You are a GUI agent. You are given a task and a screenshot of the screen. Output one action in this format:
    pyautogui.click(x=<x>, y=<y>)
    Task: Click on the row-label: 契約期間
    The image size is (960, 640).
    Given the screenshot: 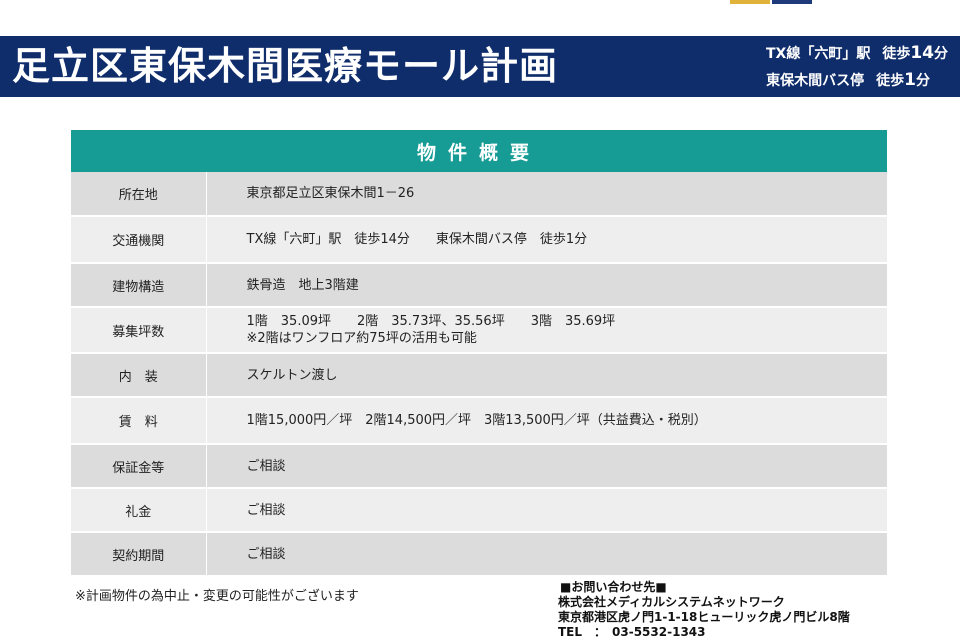 What is the action you would take?
    pyautogui.click(x=139, y=554)
    